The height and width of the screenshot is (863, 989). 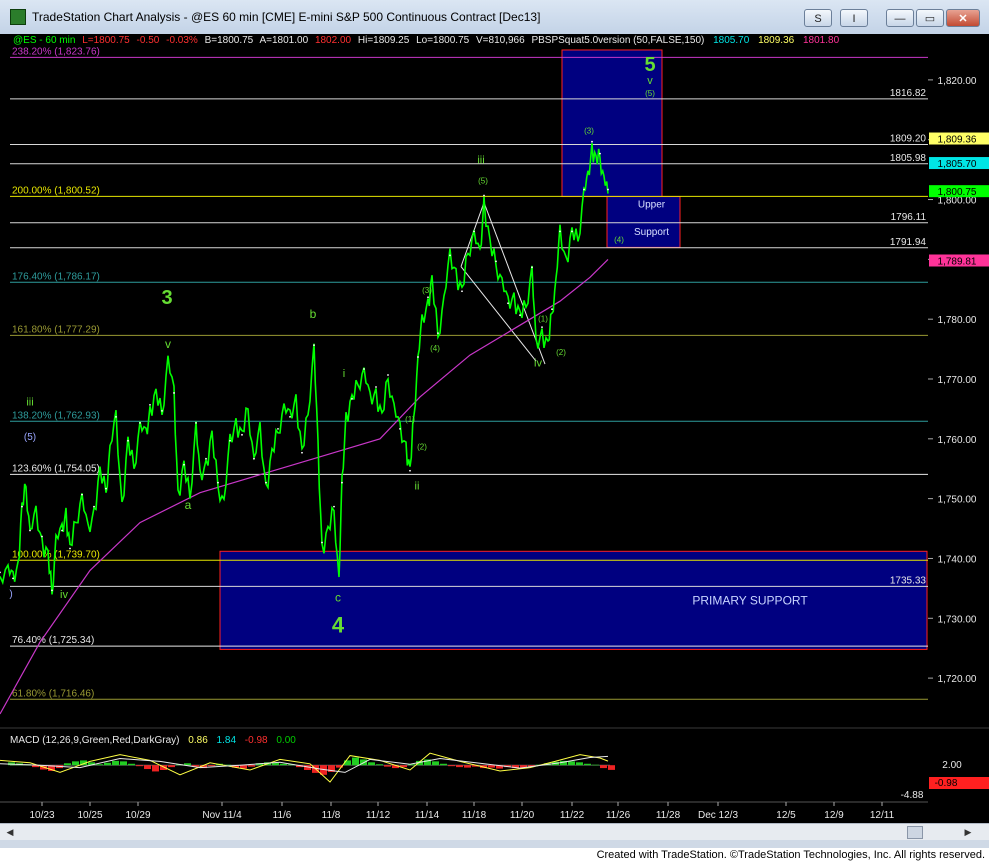 I want to click on wave-label: ii, so click(x=417, y=487).